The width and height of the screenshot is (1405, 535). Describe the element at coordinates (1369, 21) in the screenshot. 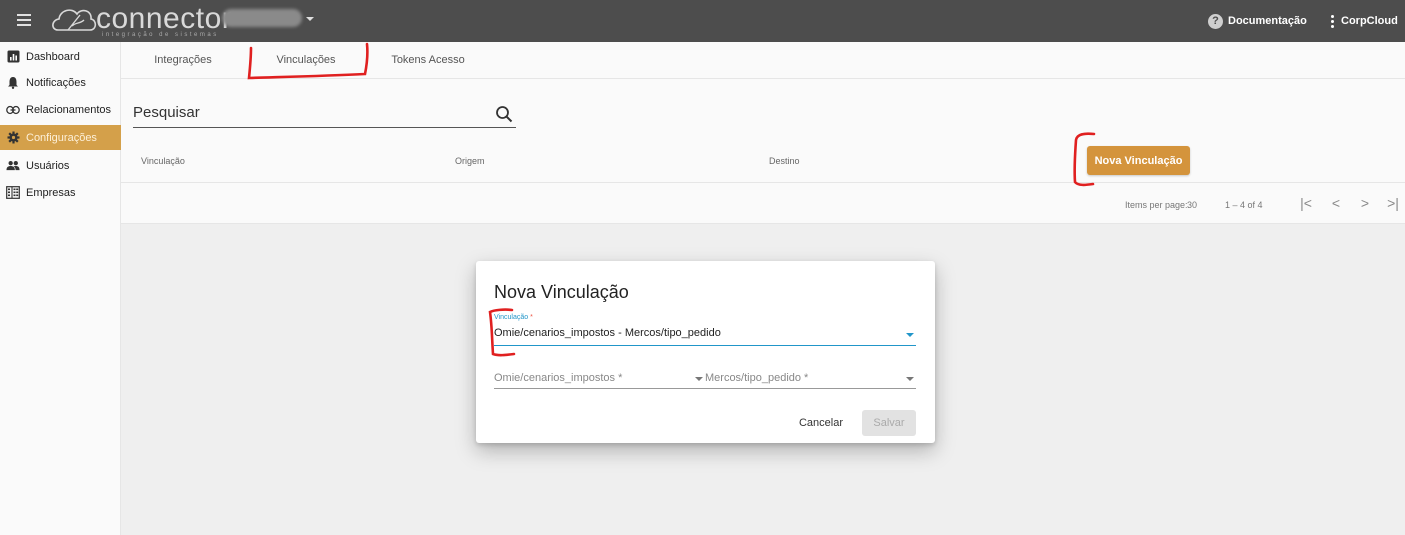

I see `user-name: CorpCloud` at that location.